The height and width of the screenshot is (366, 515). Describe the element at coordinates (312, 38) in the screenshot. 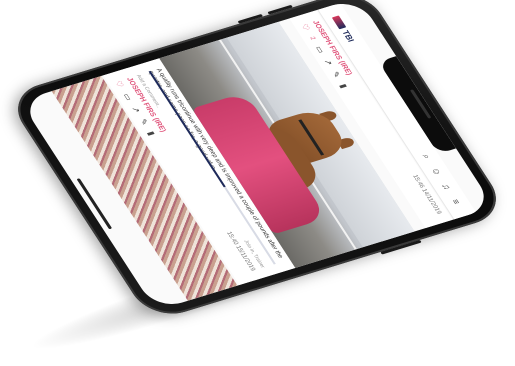

I see `like-count: 2` at that location.